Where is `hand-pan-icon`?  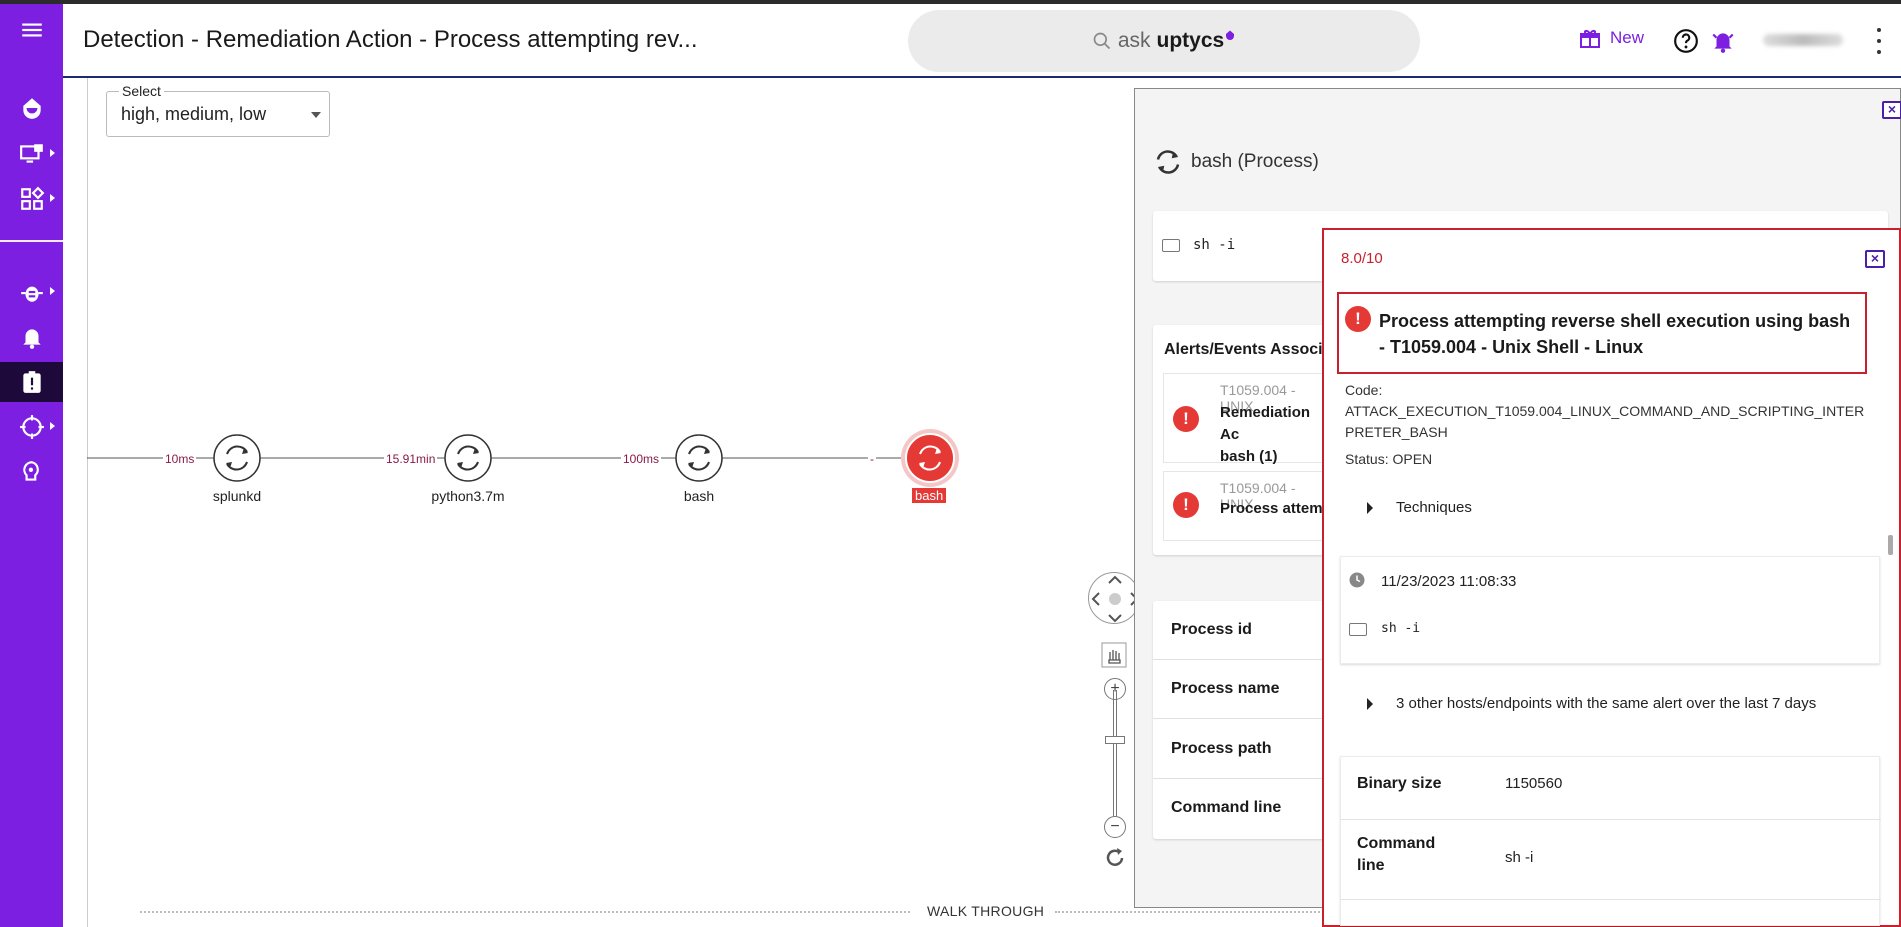
hand-pan-icon is located at coordinates (1114, 655).